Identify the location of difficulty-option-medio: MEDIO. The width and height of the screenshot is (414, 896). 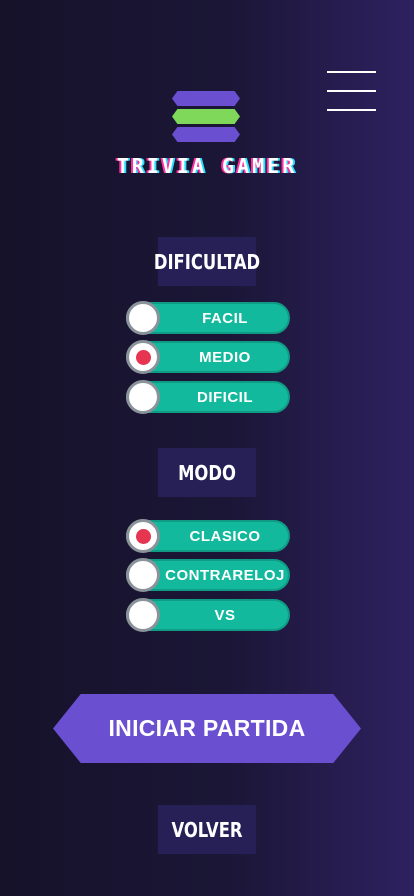
(208, 357).